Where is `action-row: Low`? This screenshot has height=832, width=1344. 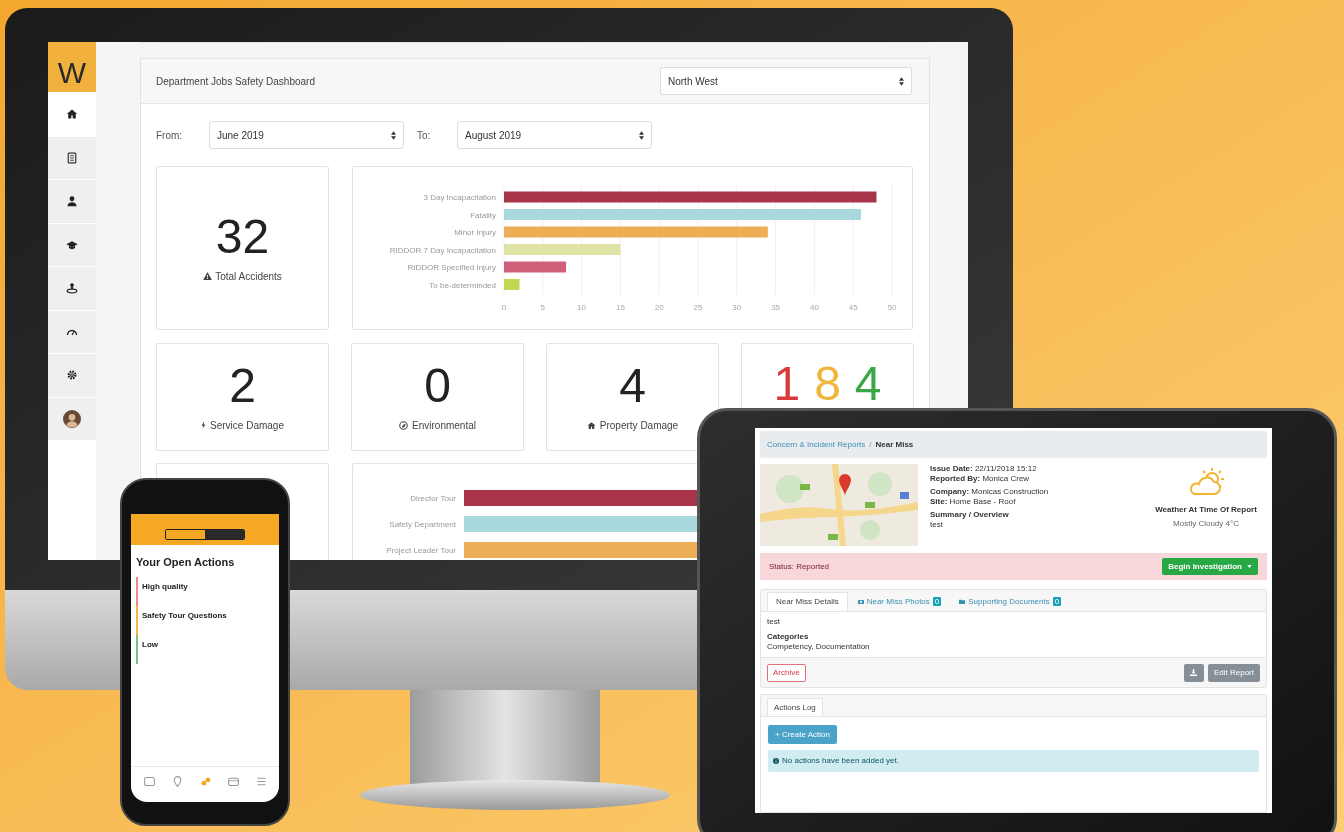 action-row: Low is located at coordinates (207, 649).